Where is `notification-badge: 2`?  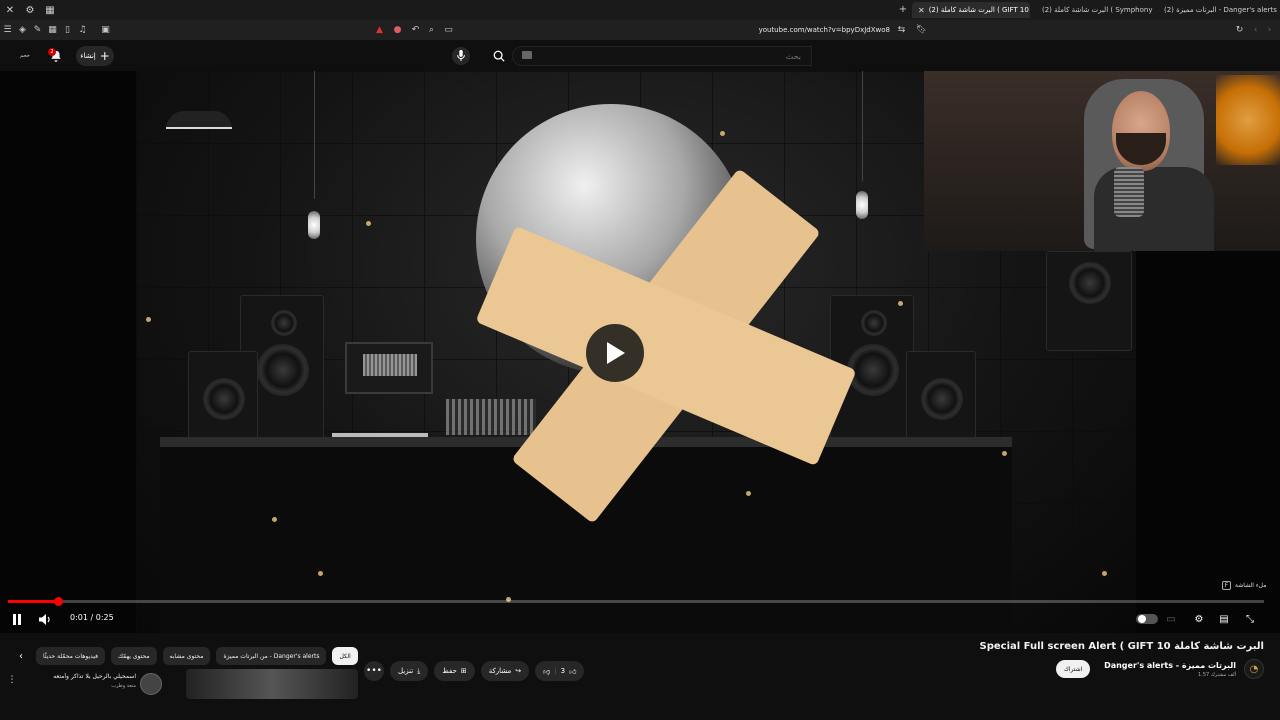
notification-badge: 2 is located at coordinates (52, 52).